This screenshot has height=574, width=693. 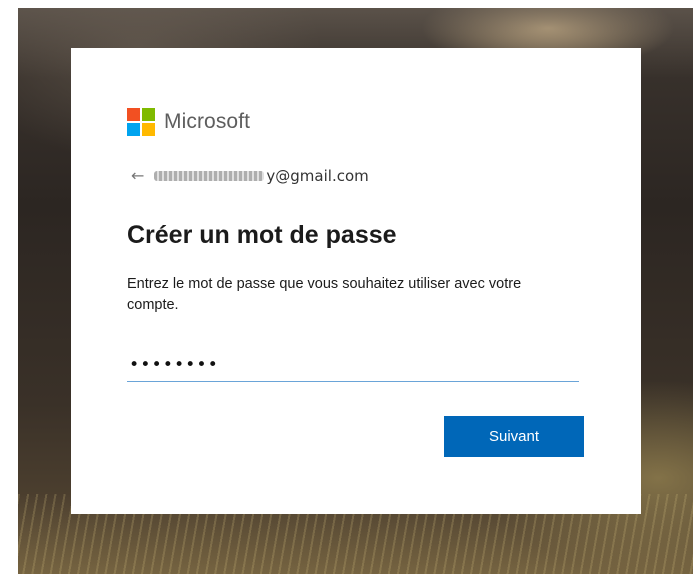 I want to click on redacted-email-part, so click(x=209, y=175).